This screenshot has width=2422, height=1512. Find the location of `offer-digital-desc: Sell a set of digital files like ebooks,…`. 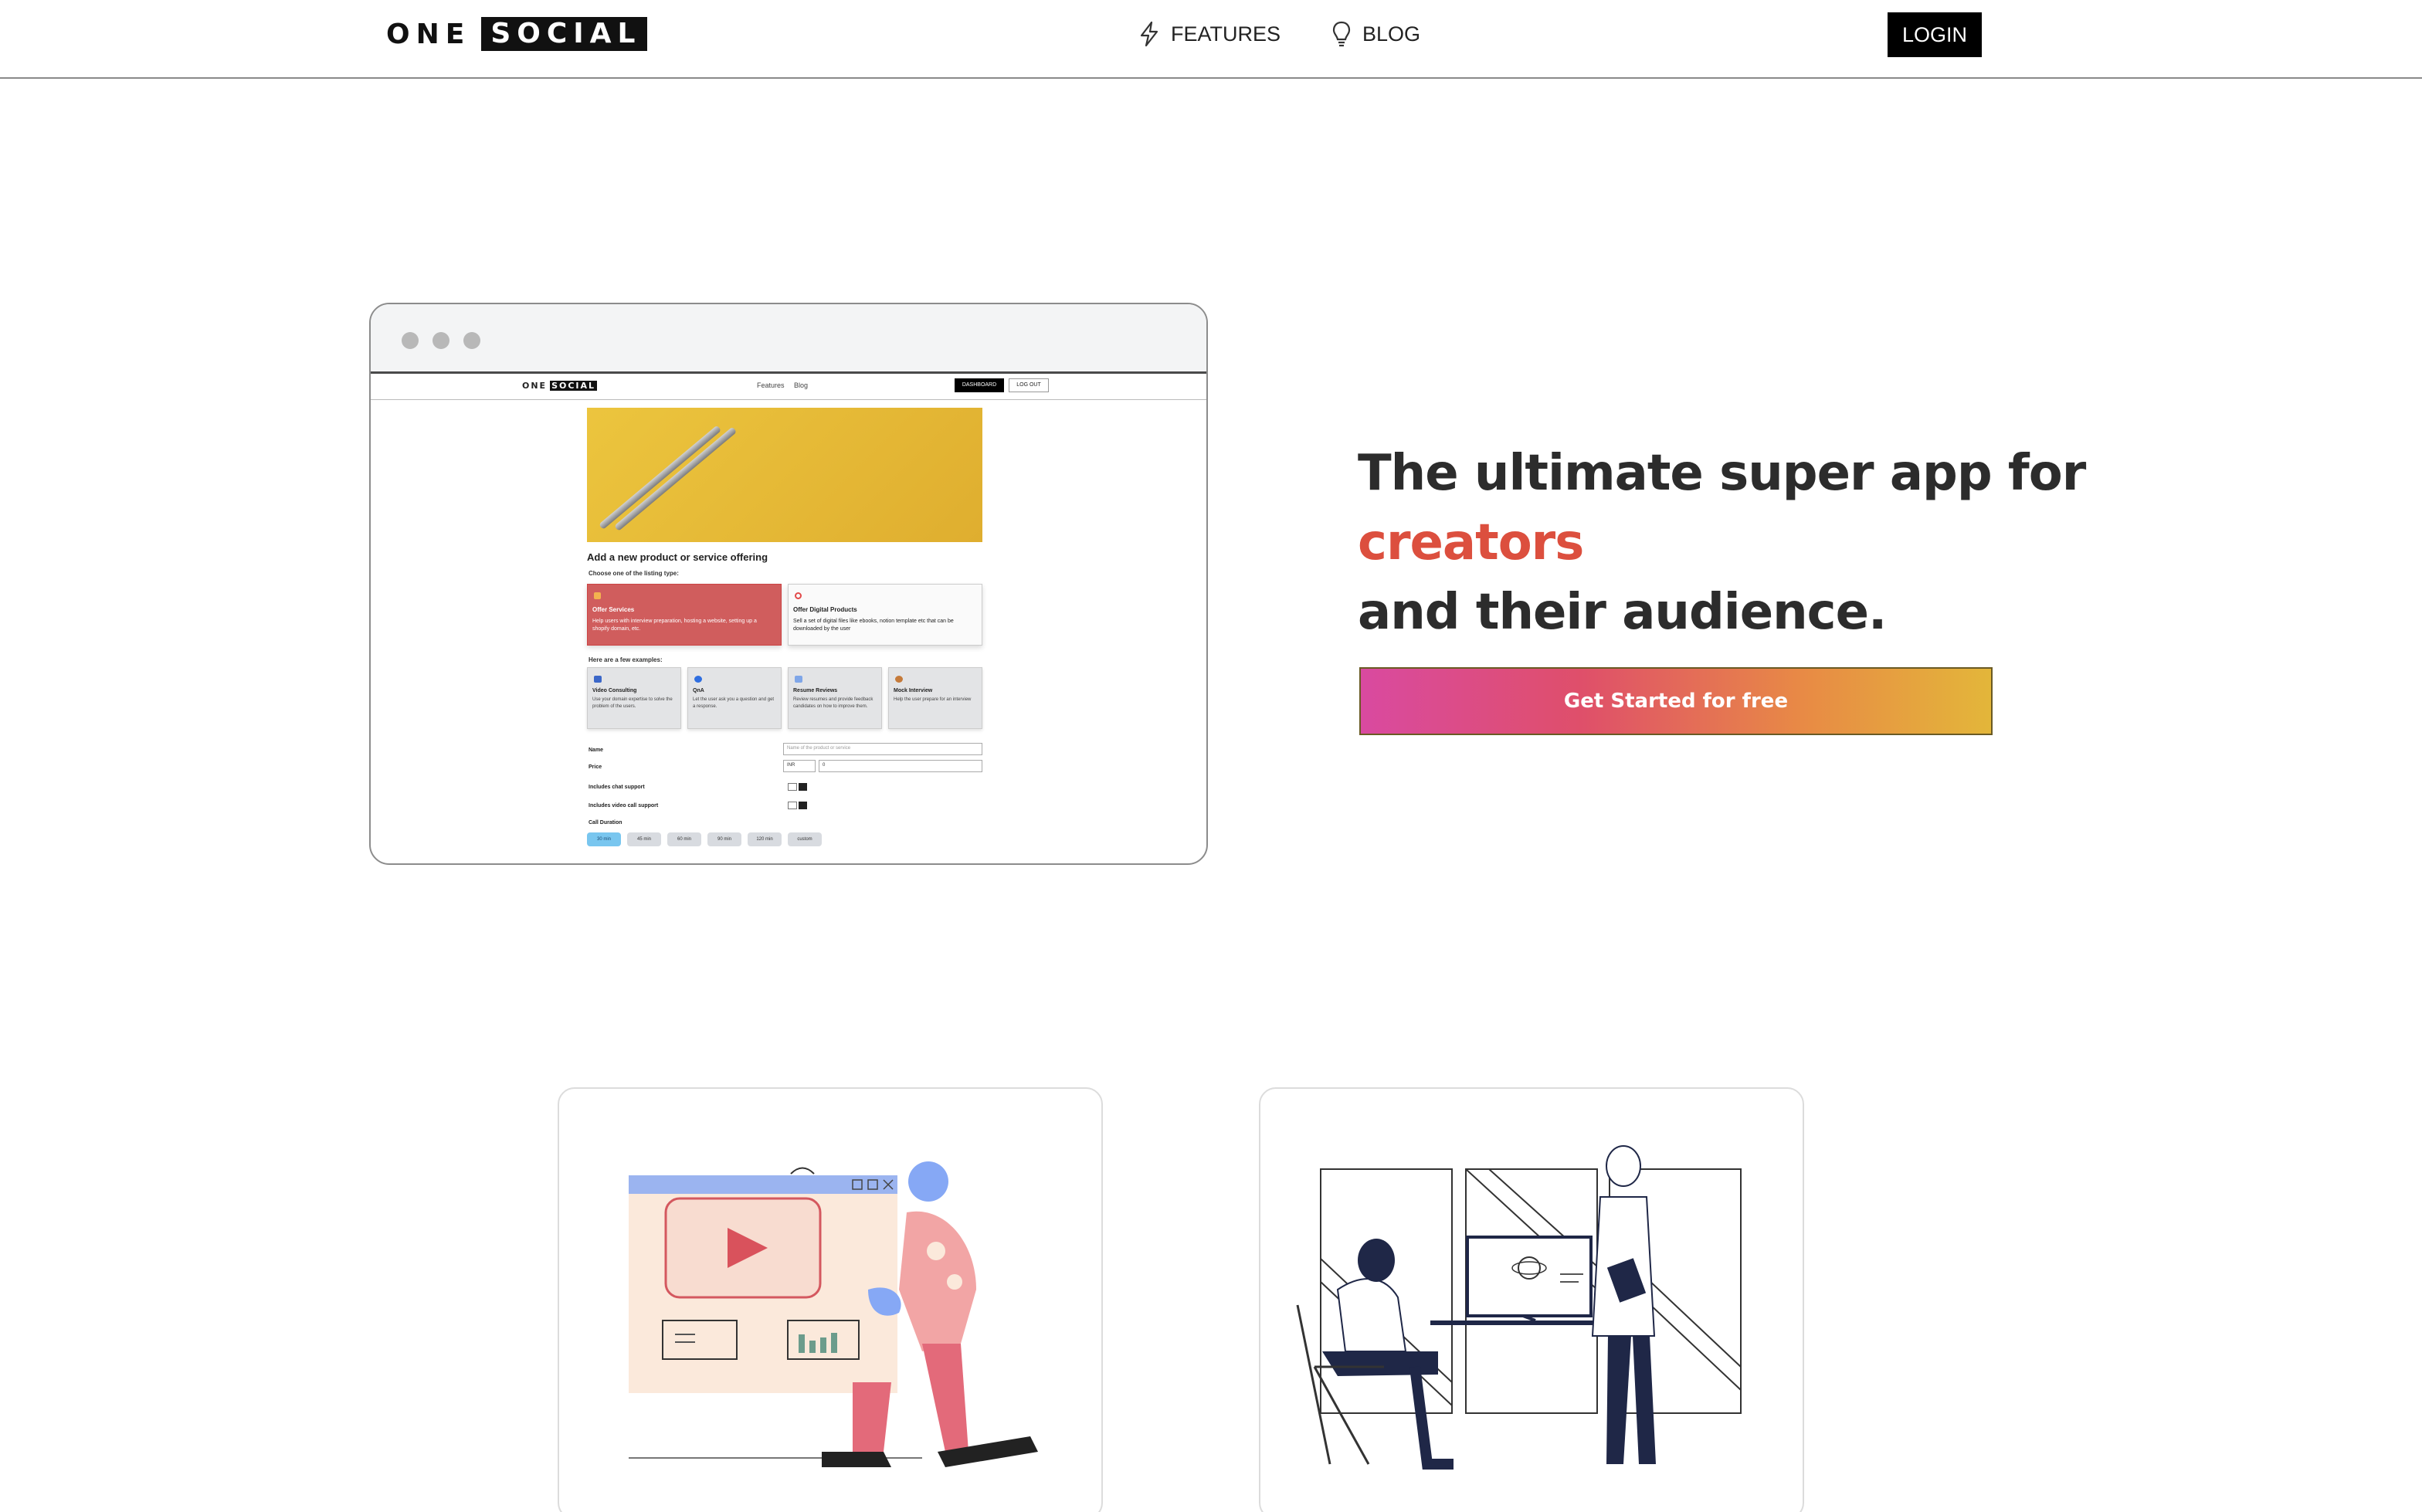

offer-digital-desc: Sell a set of digital files like ebooks,… is located at coordinates (873, 625).